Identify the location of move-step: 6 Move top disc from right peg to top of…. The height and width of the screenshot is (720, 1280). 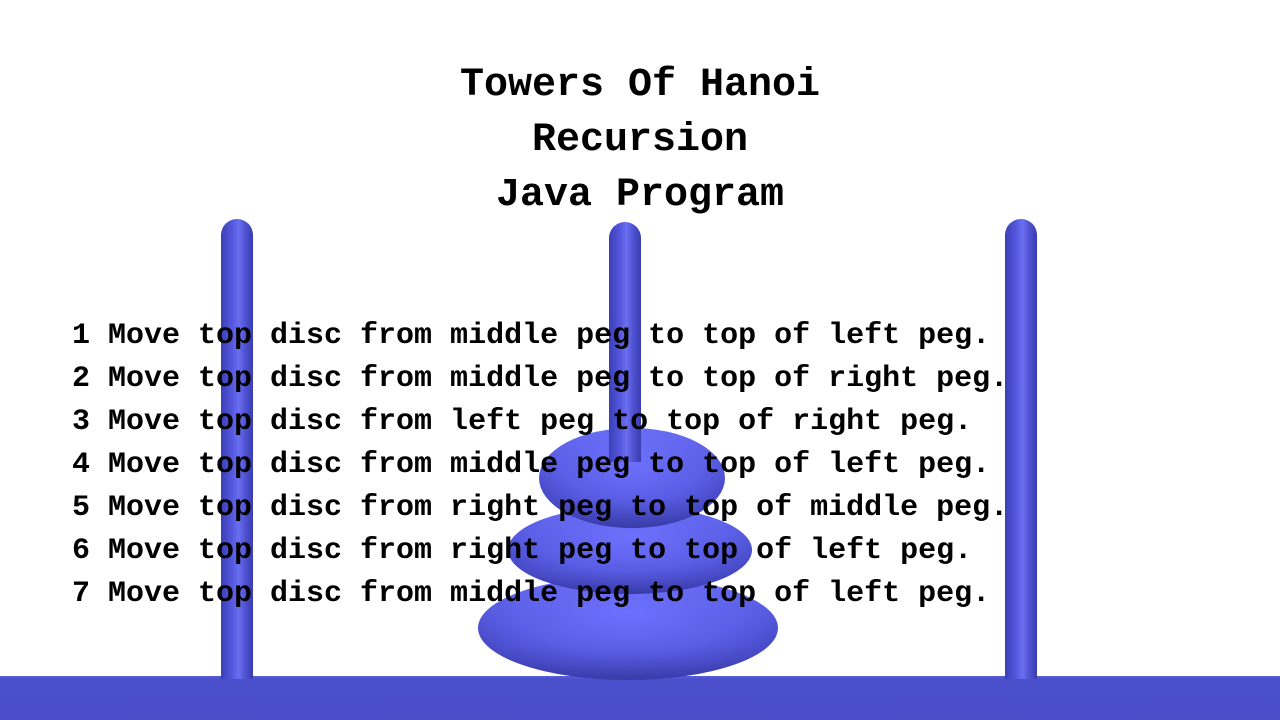
(522, 551).